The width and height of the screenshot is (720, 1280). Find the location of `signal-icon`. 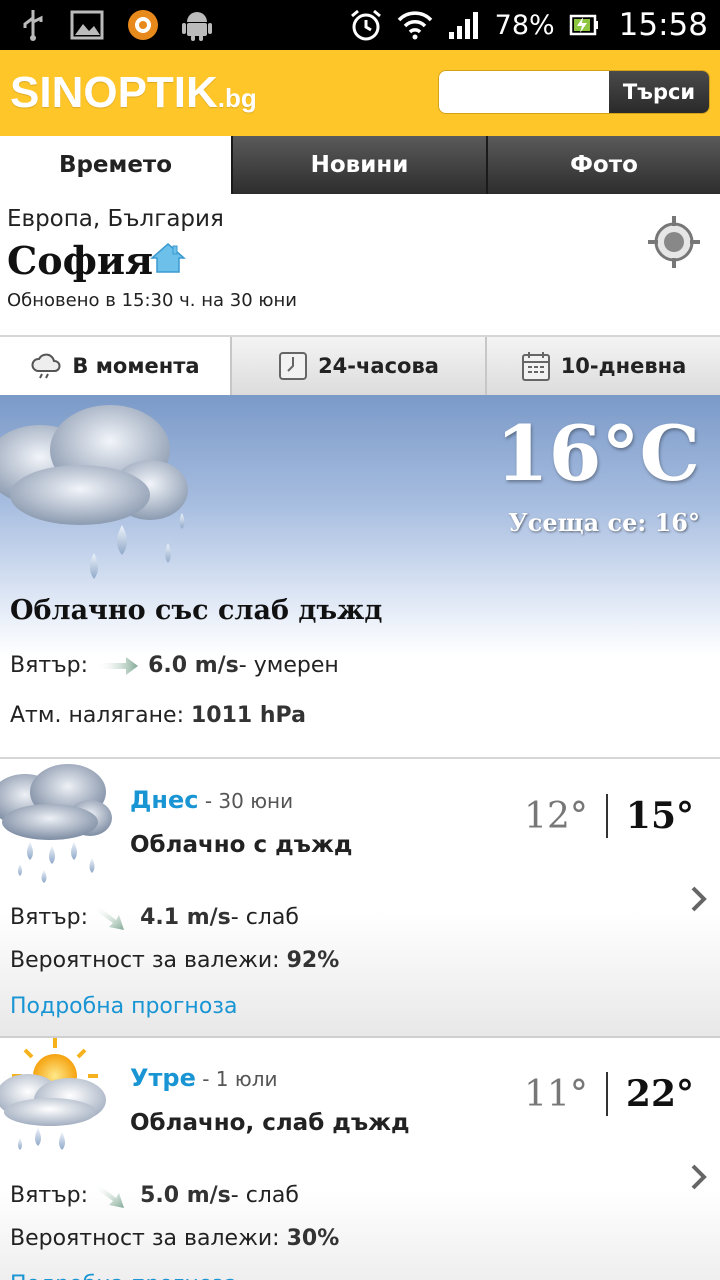

signal-icon is located at coordinates (463, 25).